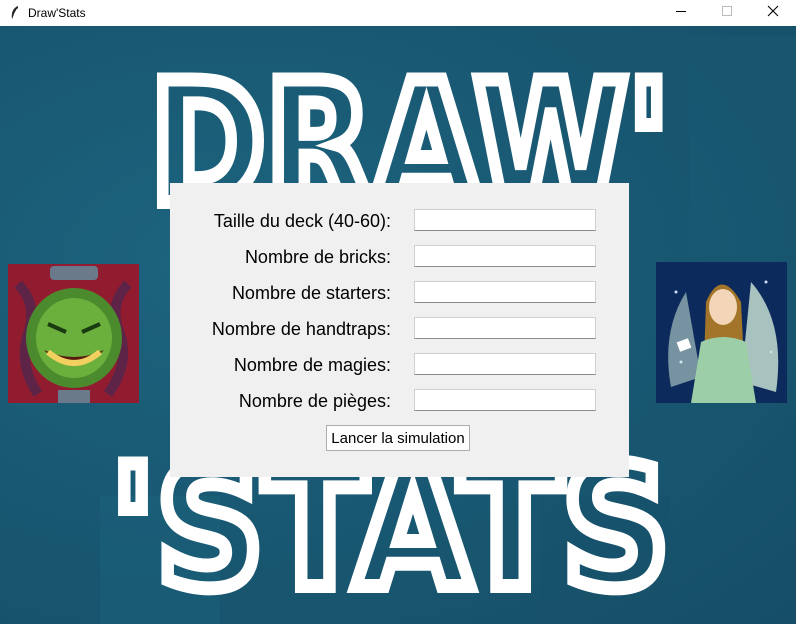  I want to click on field-label: Nombre de magies:, so click(312, 365).